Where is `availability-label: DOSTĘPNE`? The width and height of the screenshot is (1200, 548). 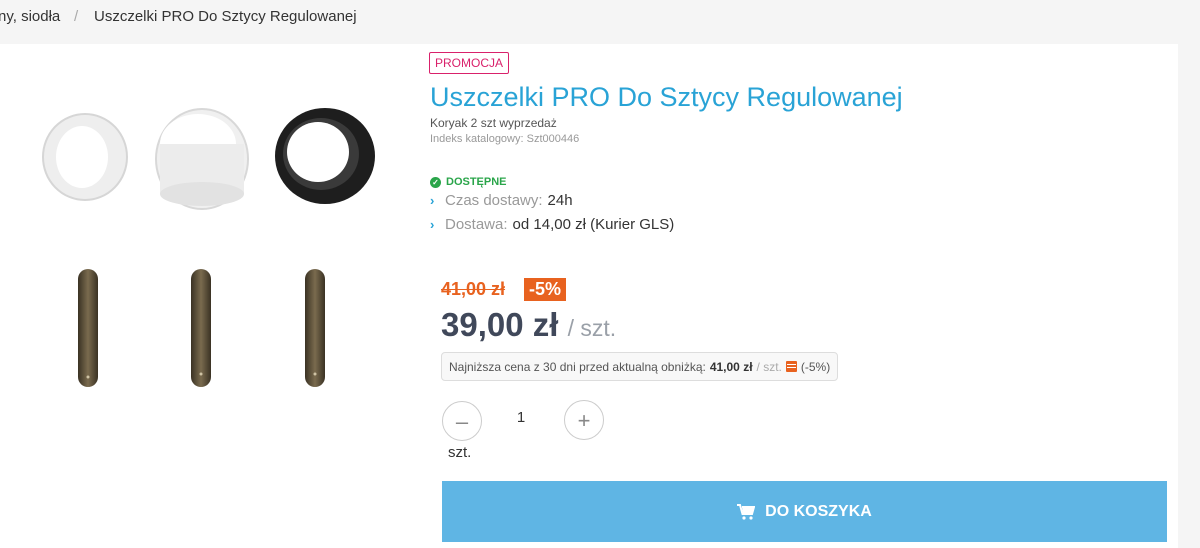 availability-label: DOSTĘPNE is located at coordinates (476, 182).